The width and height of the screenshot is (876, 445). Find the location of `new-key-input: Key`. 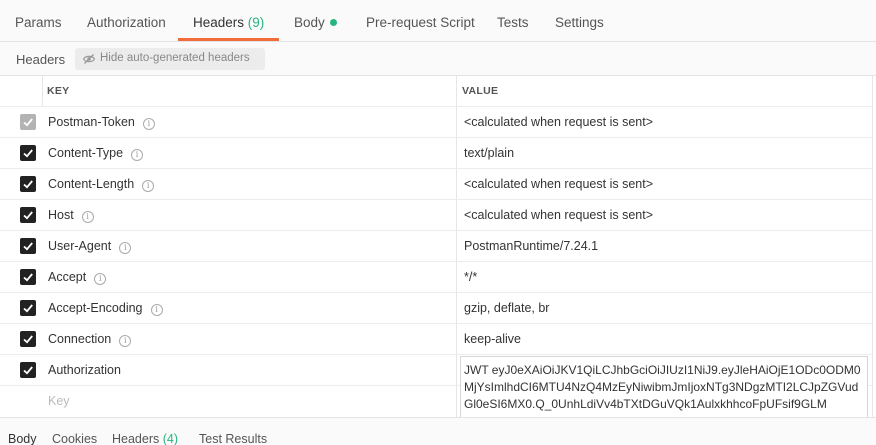

new-key-input: Key is located at coordinates (59, 401).